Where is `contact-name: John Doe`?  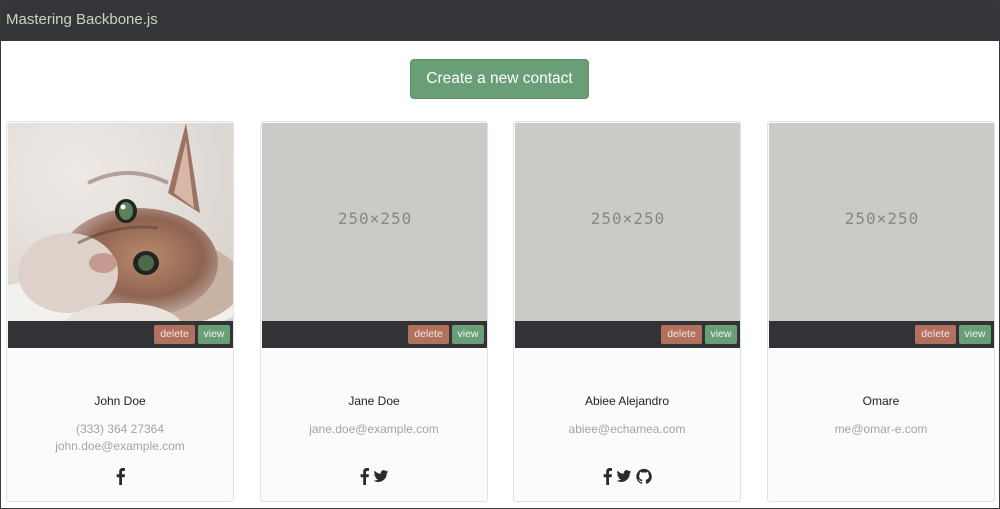 contact-name: John Doe is located at coordinates (120, 401).